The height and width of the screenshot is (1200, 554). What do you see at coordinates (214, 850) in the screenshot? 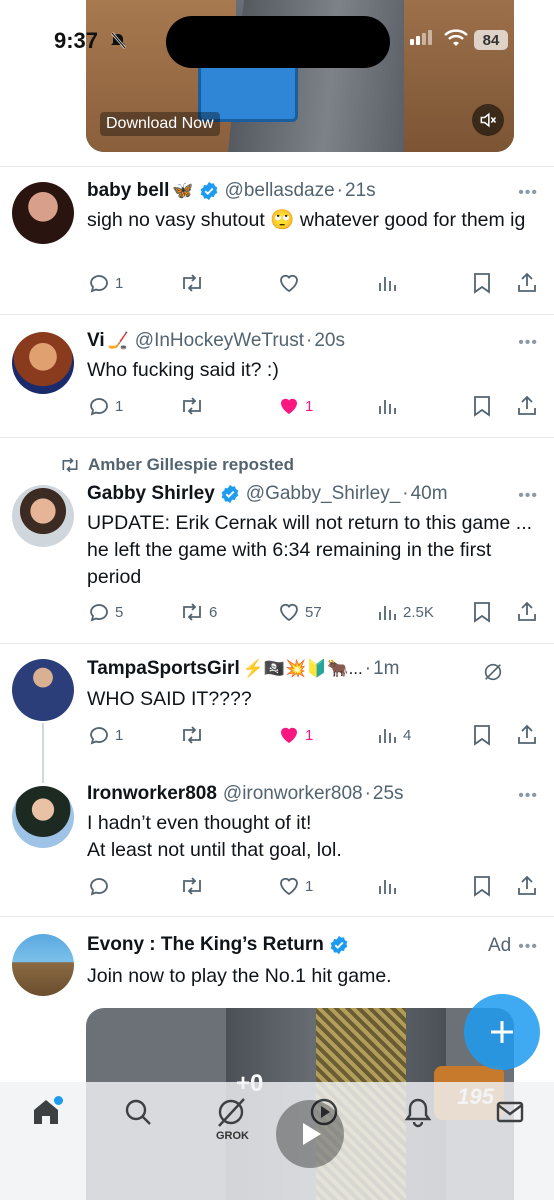
I see `tweet-text-line: At least not until that goal, lol.` at bounding box center [214, 850].